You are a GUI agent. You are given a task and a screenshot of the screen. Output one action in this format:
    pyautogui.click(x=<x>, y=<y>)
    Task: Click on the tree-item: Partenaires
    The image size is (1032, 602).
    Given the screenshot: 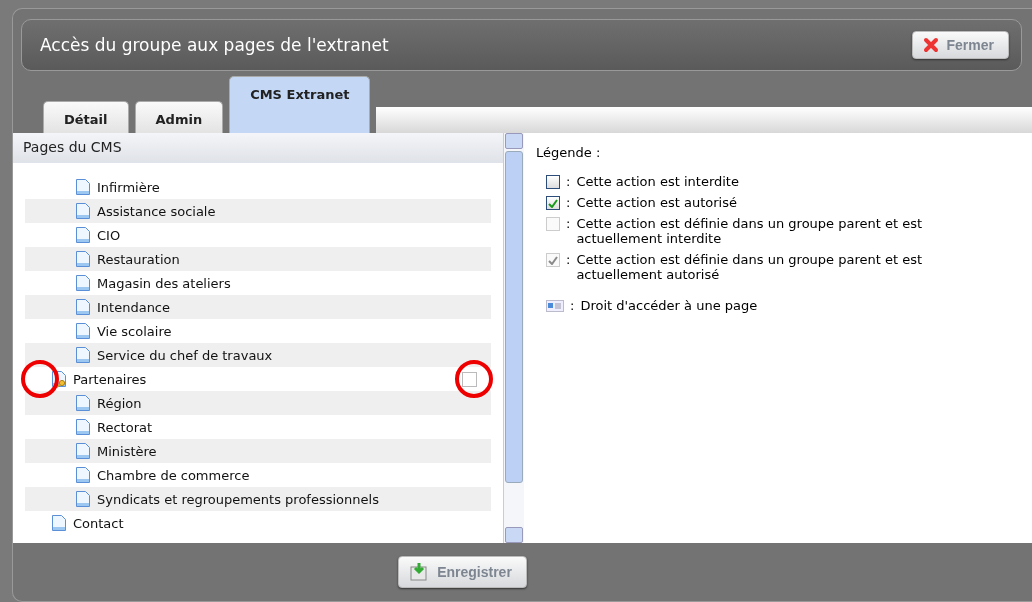 What is the action you would take?
    pyautogui.click(x=110, y=379)
    